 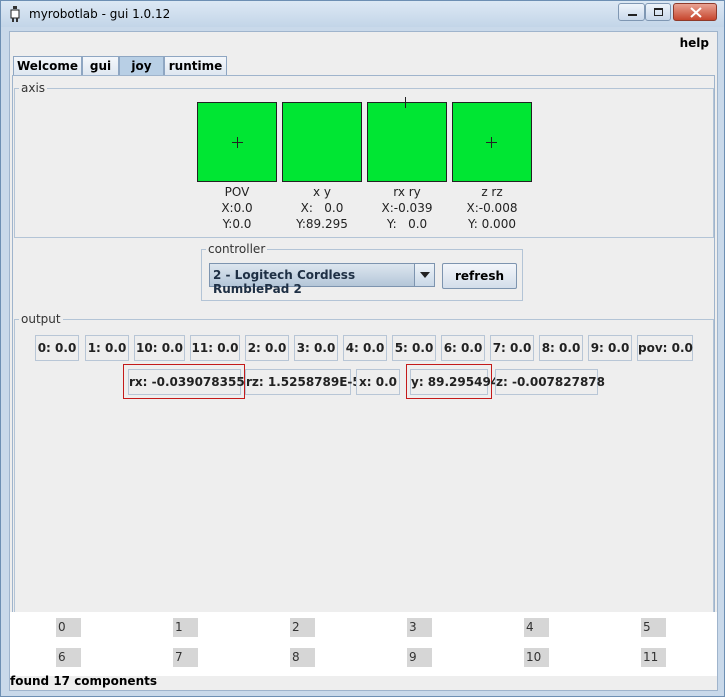 I want to click on button-1-value: 1: 0.0, so click(x=107, y=348).